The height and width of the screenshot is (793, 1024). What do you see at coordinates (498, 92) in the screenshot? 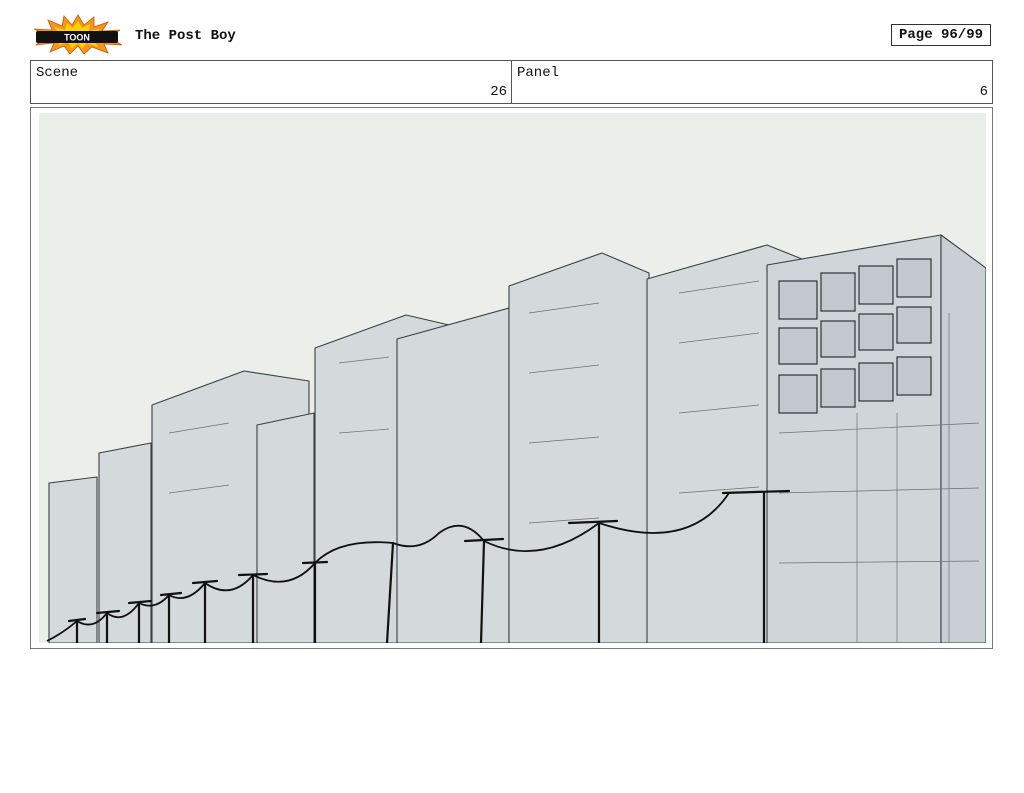
I see `scene-number: 26` at bounding box center [498, 92].